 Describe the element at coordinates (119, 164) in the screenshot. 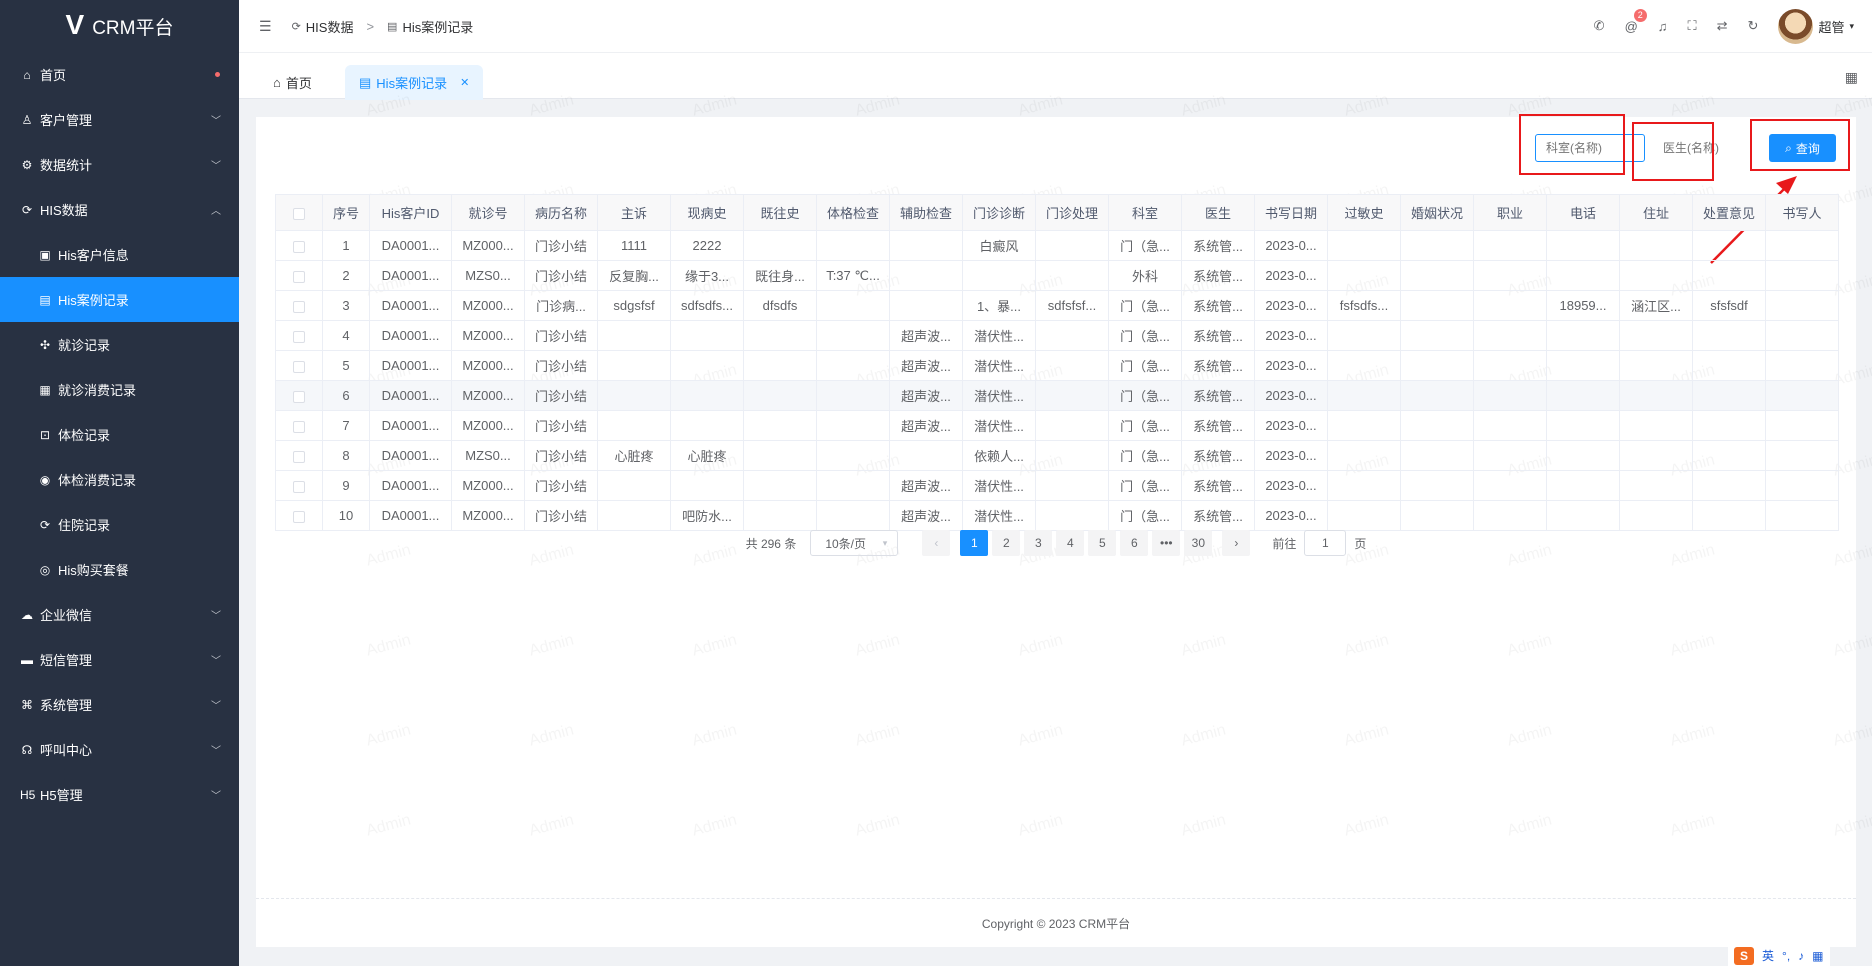

I see `sidebar-item: ⚙ 数据统计 ﹀` at that location.